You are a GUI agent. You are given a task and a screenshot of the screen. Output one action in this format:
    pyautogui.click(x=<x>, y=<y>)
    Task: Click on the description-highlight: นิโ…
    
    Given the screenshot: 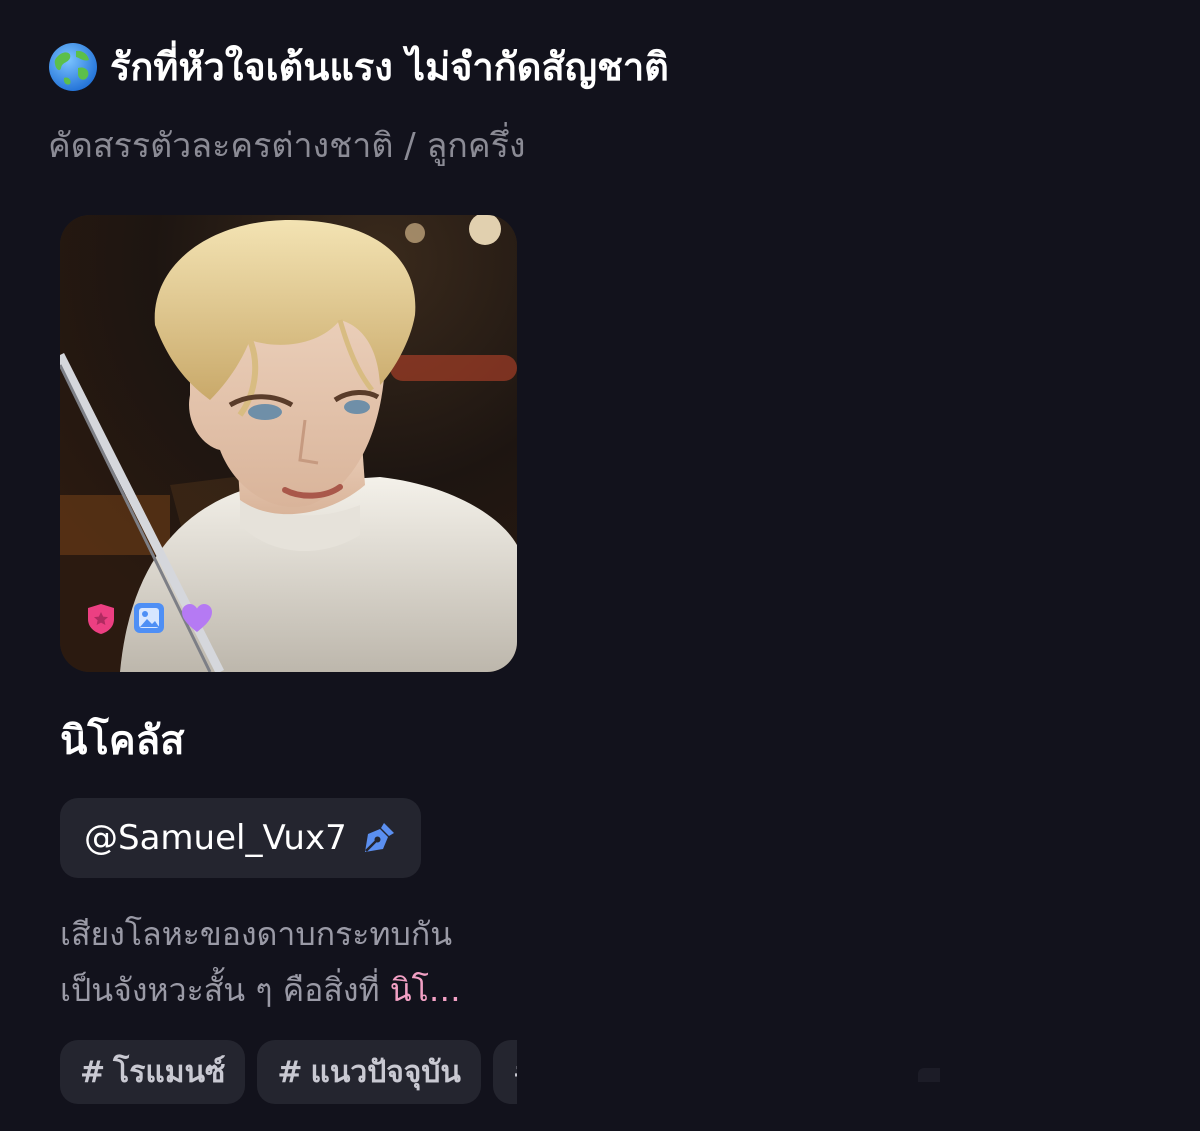 What is the action you would take?
    pyautogui.click(x=425, y=990)
    